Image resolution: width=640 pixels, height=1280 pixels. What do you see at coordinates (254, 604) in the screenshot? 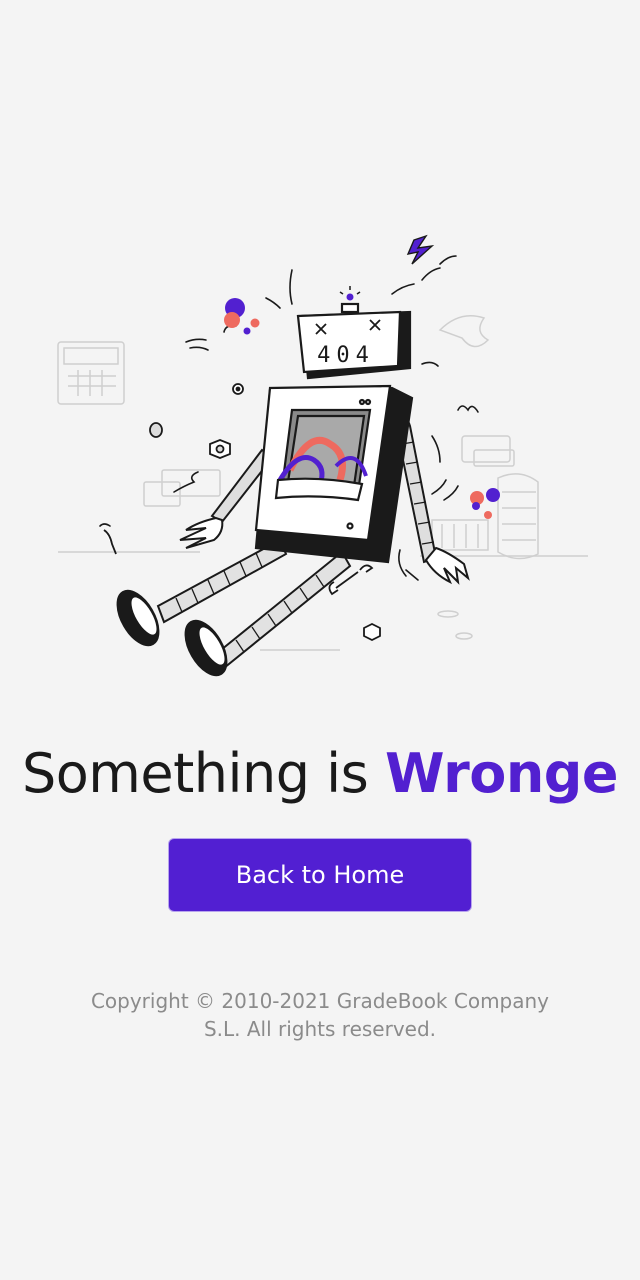
I see `robot-legs` at bounding box center [254, 604].